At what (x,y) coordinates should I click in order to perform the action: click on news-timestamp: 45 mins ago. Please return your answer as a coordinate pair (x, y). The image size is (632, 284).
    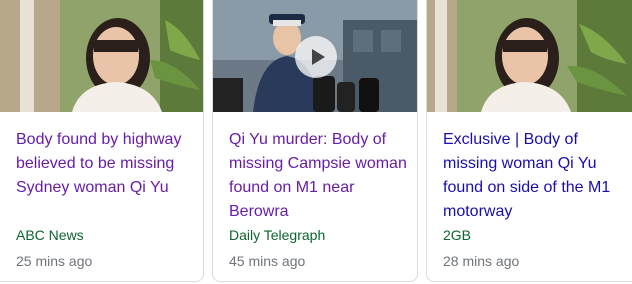
    Looking at the image, I should click on (267, 261).